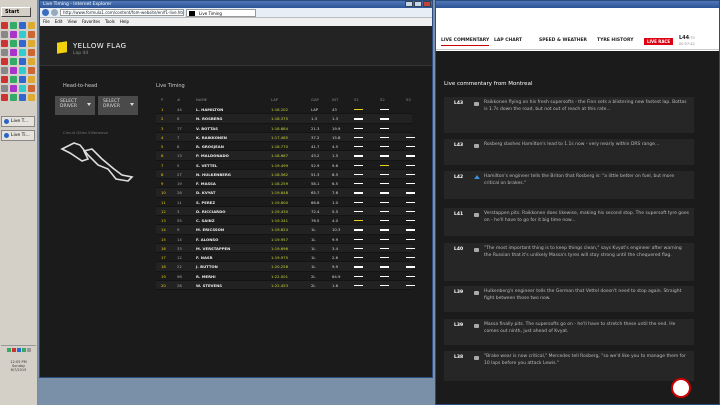 This screenshot has height=405, width=720. I want to click on menu-tools: Tools, so click(110, 21).